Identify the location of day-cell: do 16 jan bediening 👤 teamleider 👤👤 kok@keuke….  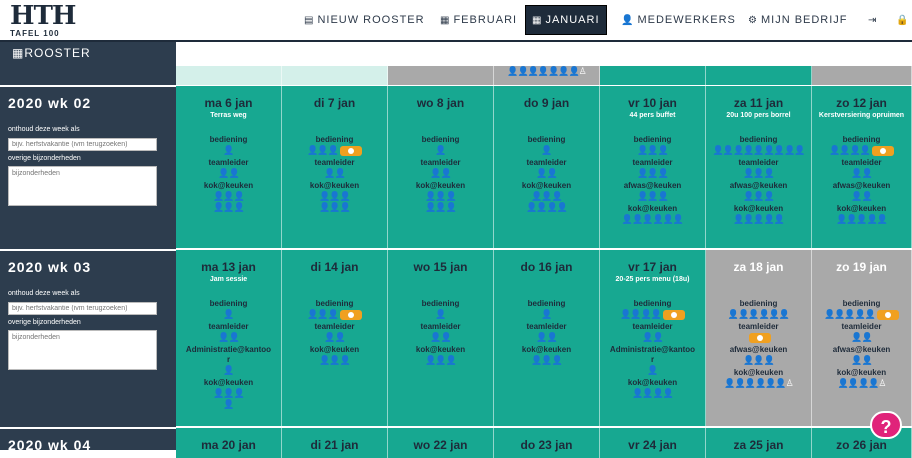
(547, 338).